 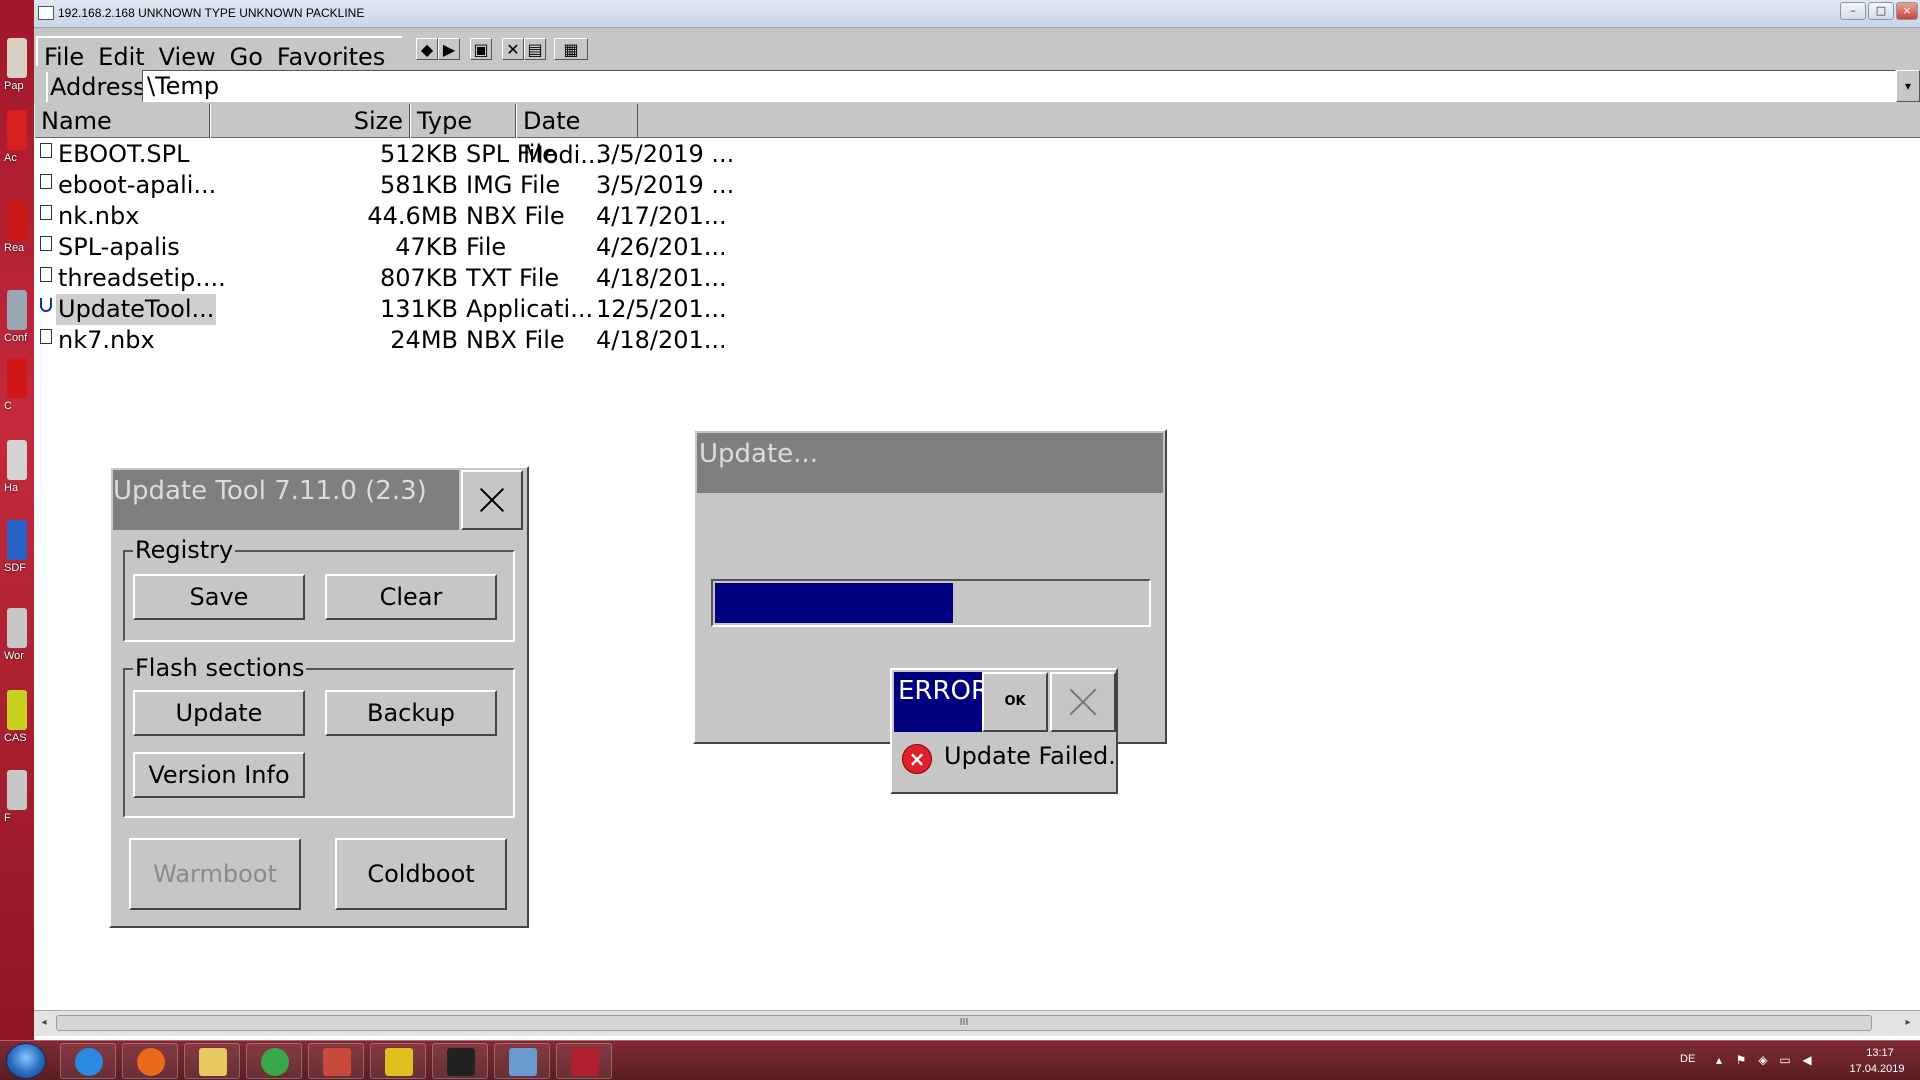 What do you see at coordinates (246, 55) in the screenshot?
I see `menu-go: Go` at bounding box center [246, 55].